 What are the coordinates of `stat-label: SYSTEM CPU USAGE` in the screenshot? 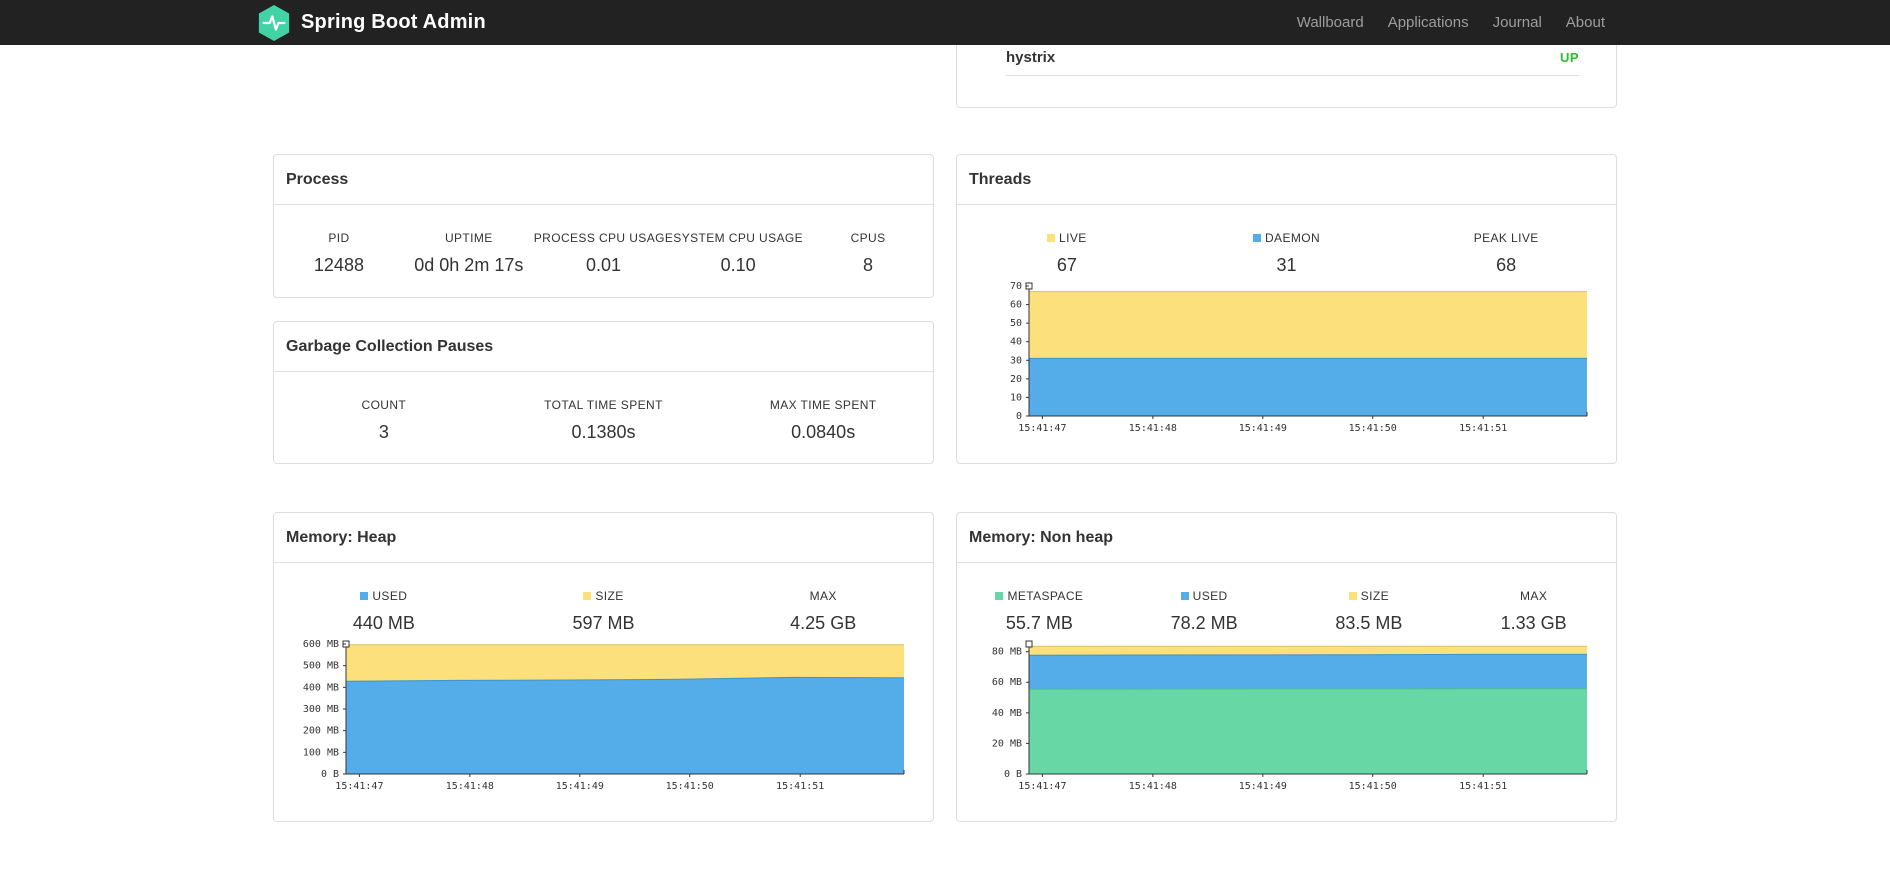 It's located at (738, 238).